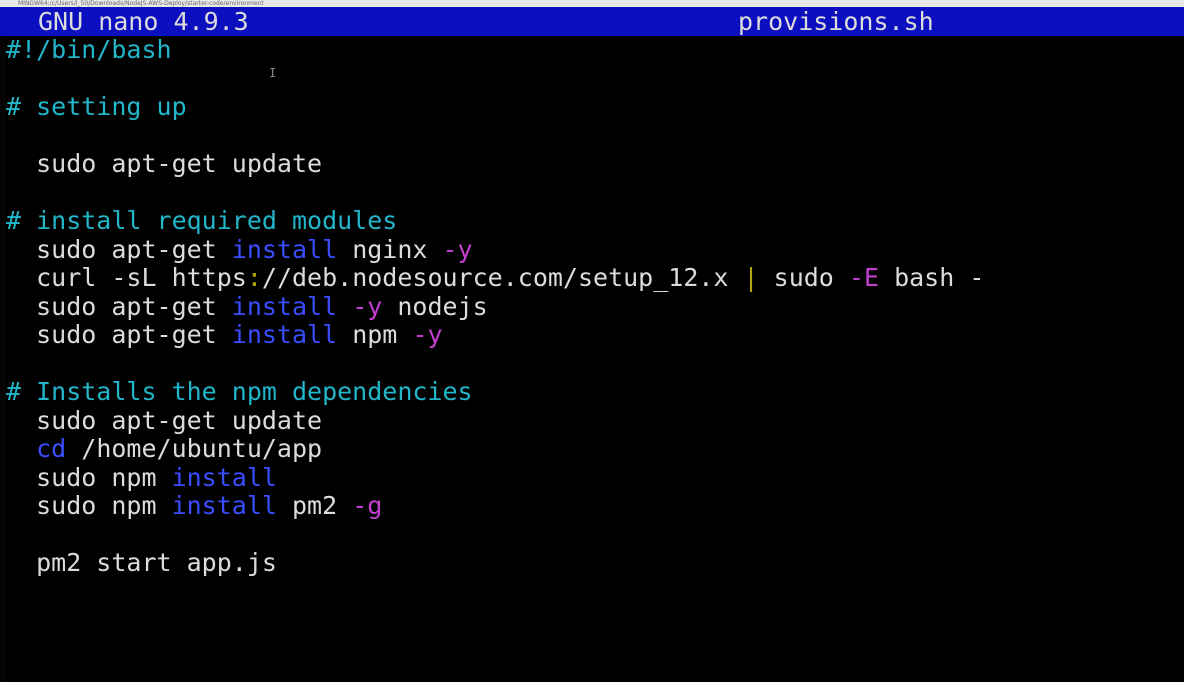  I want to click on code-token: sudo, so click(803, 277).